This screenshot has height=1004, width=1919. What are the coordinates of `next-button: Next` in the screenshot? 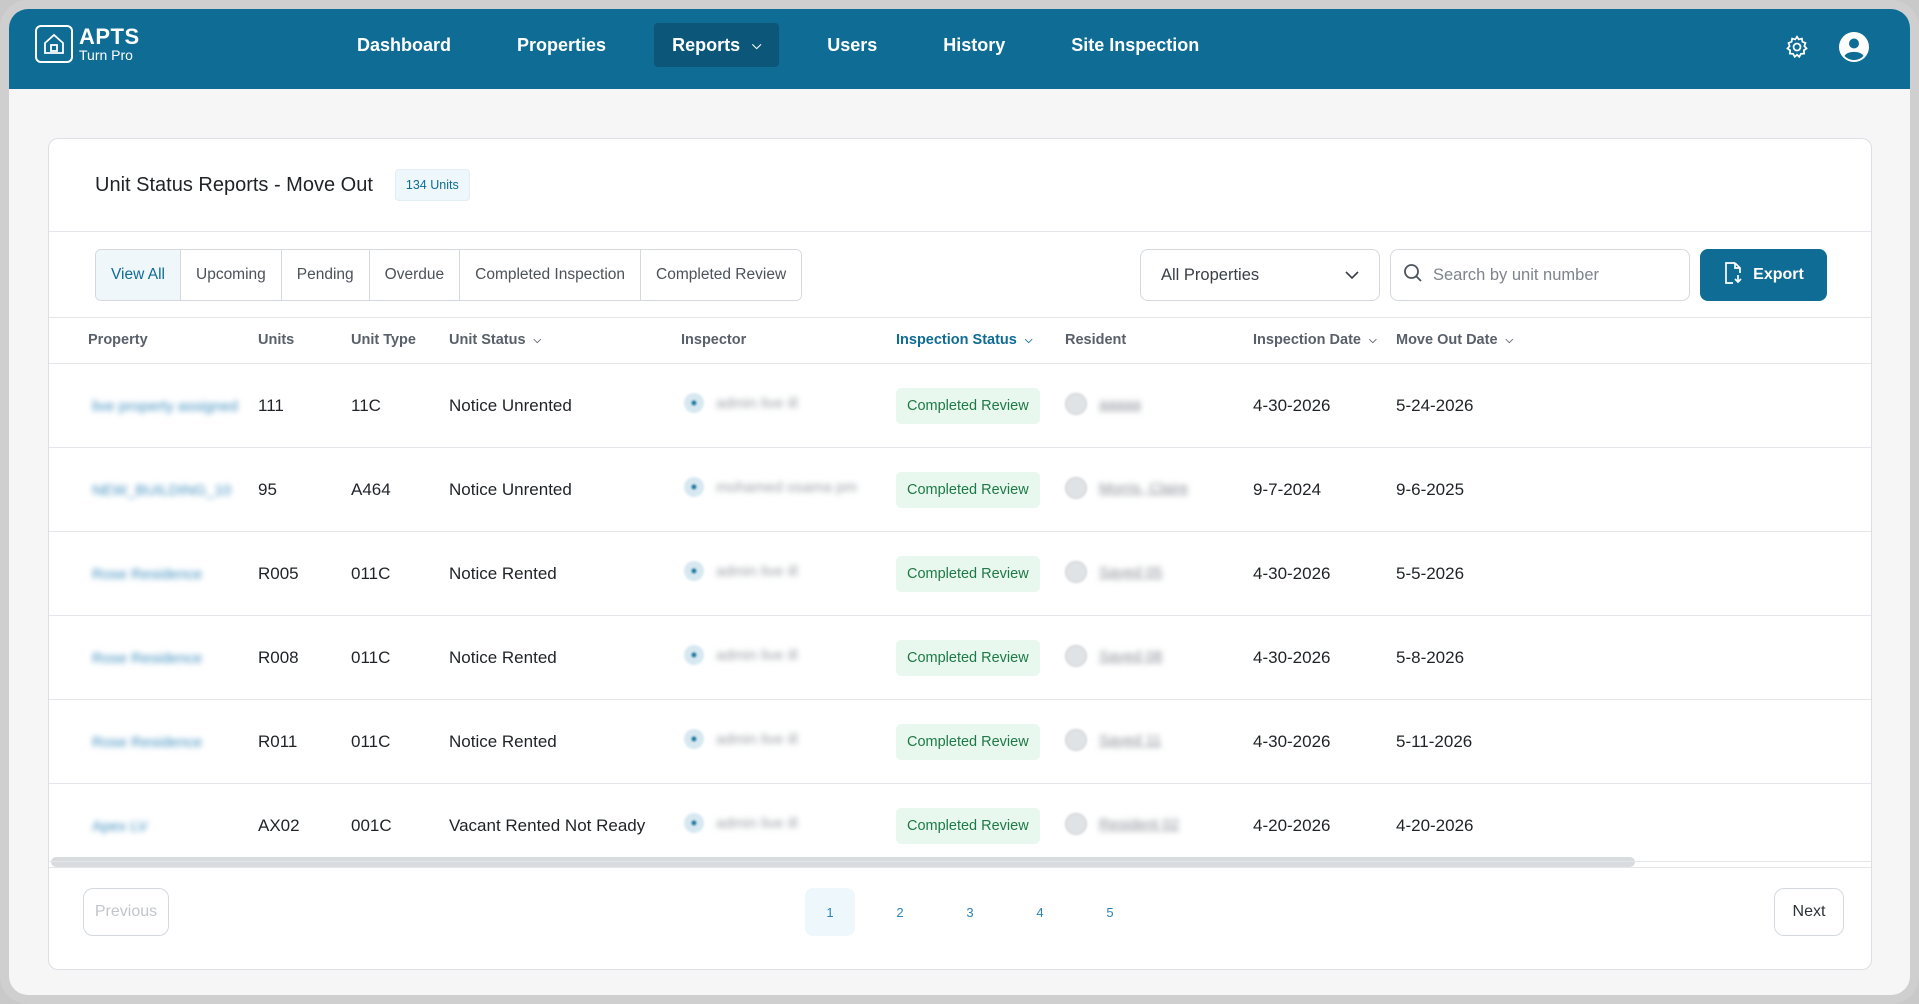 It's located at (1809, 912).